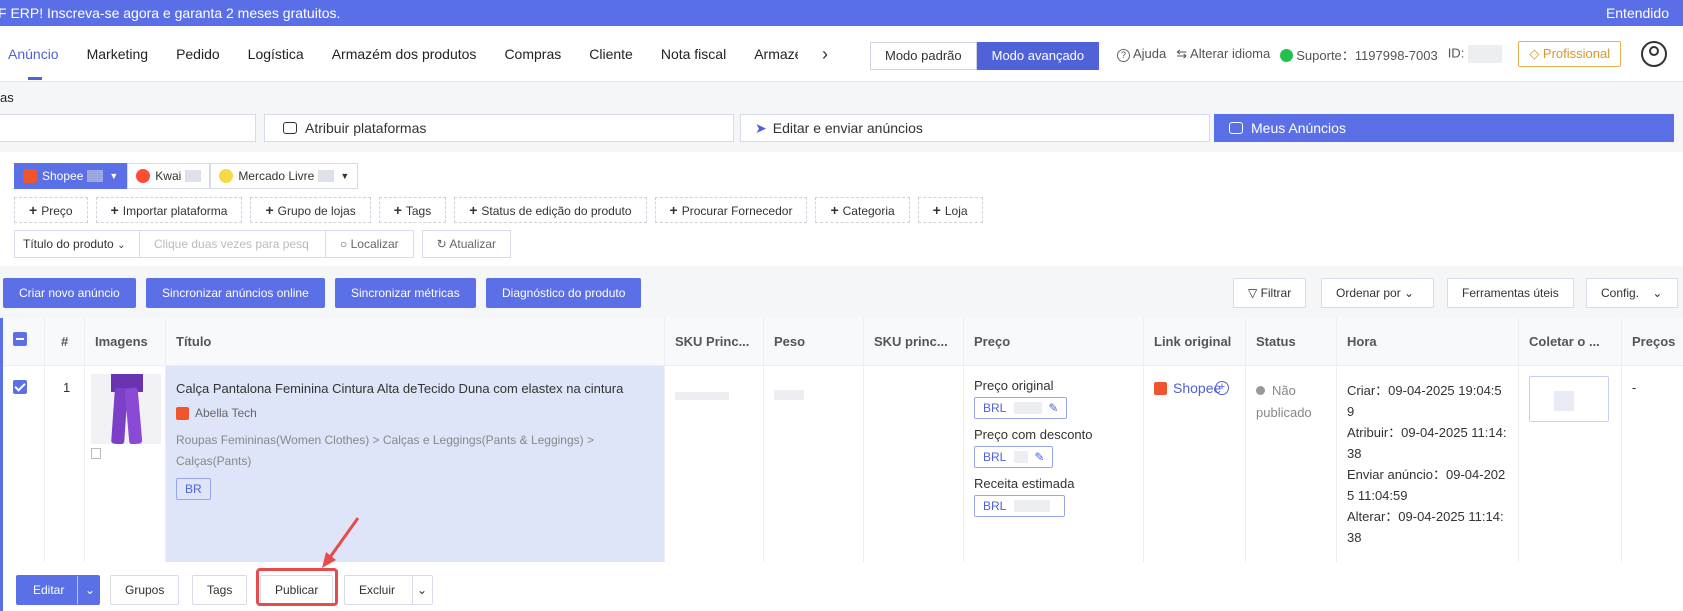 The height and width of the screenshot is (611, 1683). I want to click on banner-dismiss-button: Entendido, so click(1637, 13).